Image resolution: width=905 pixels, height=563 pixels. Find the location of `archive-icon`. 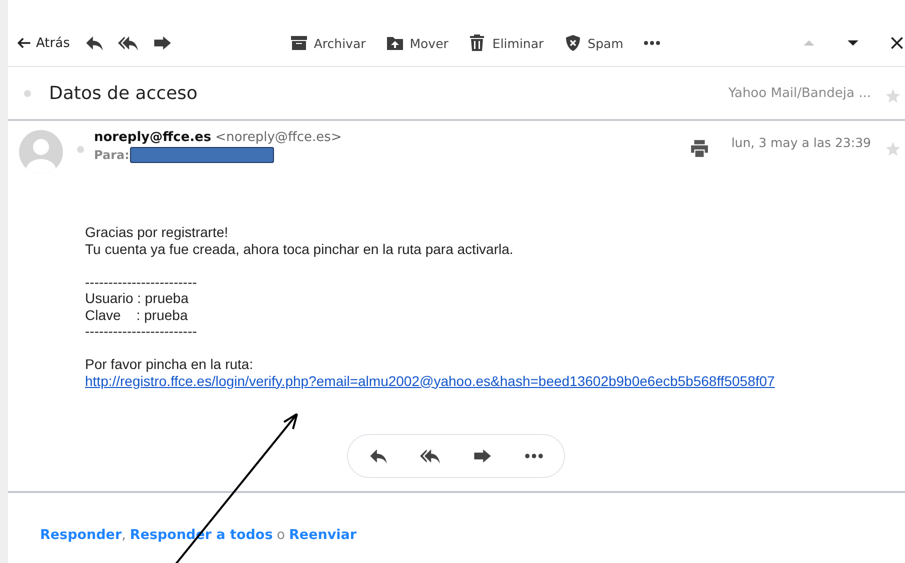

archive-icon is located at coordinates (299, 43).